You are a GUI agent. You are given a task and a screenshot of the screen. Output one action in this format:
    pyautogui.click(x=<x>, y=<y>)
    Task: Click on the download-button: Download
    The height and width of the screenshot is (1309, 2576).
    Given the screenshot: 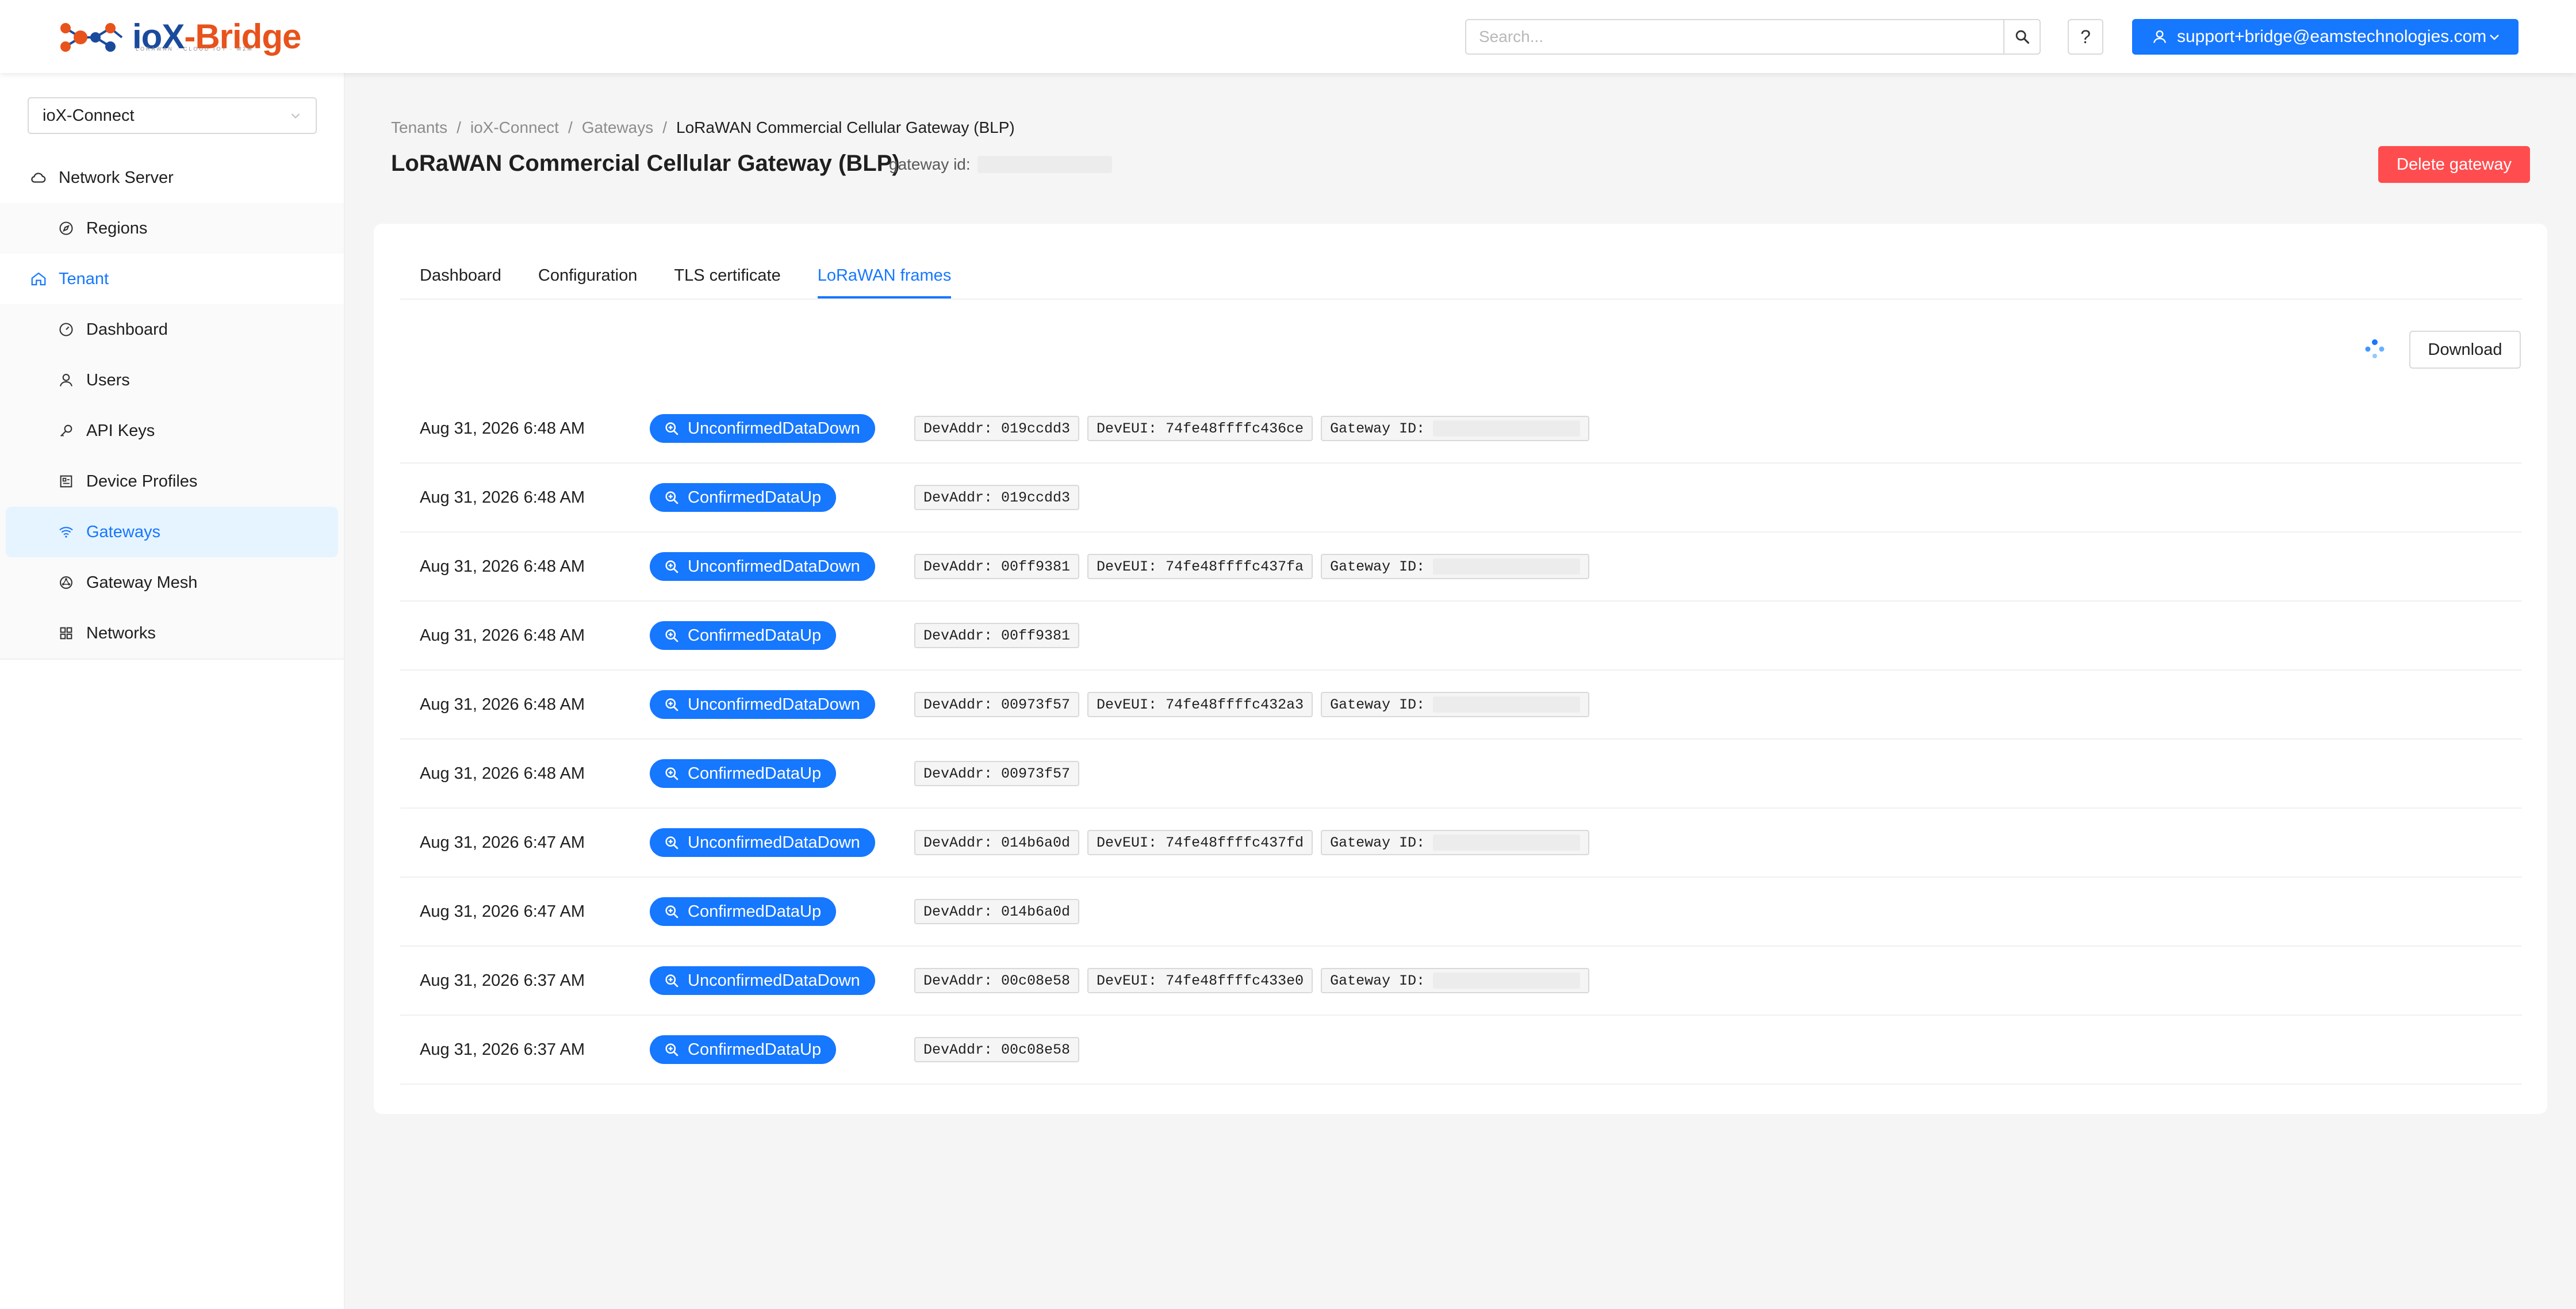 What is the action you would take?
    pyautogui.click(x=2465, y=350)
    